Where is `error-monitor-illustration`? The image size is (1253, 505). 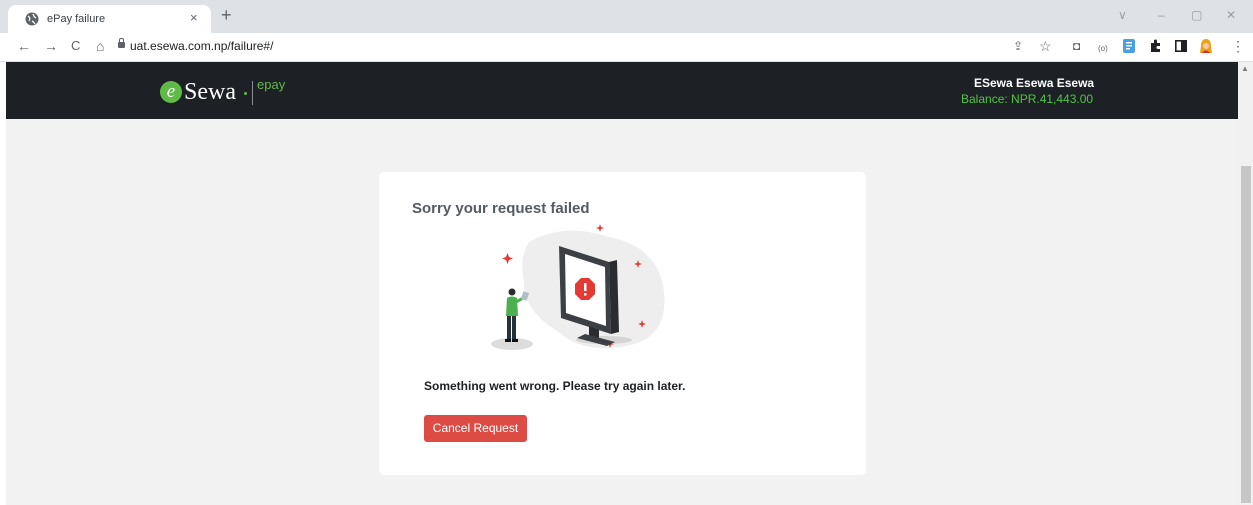
error-monitor-illustration is located at coordinates (578, 287).